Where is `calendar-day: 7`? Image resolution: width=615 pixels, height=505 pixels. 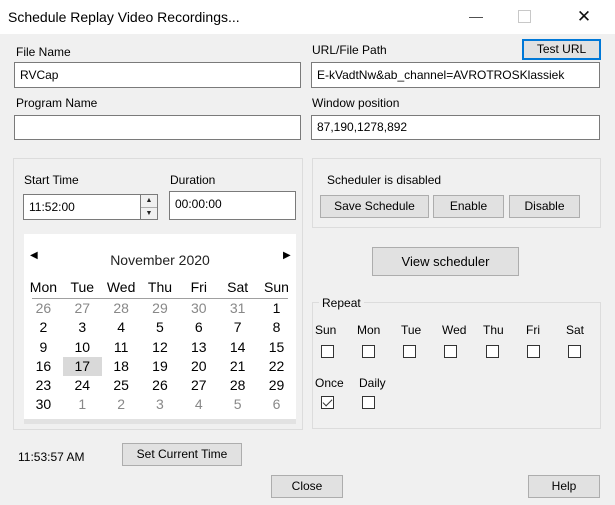
calendar-day: 7 is located at coordinates (237, 327).